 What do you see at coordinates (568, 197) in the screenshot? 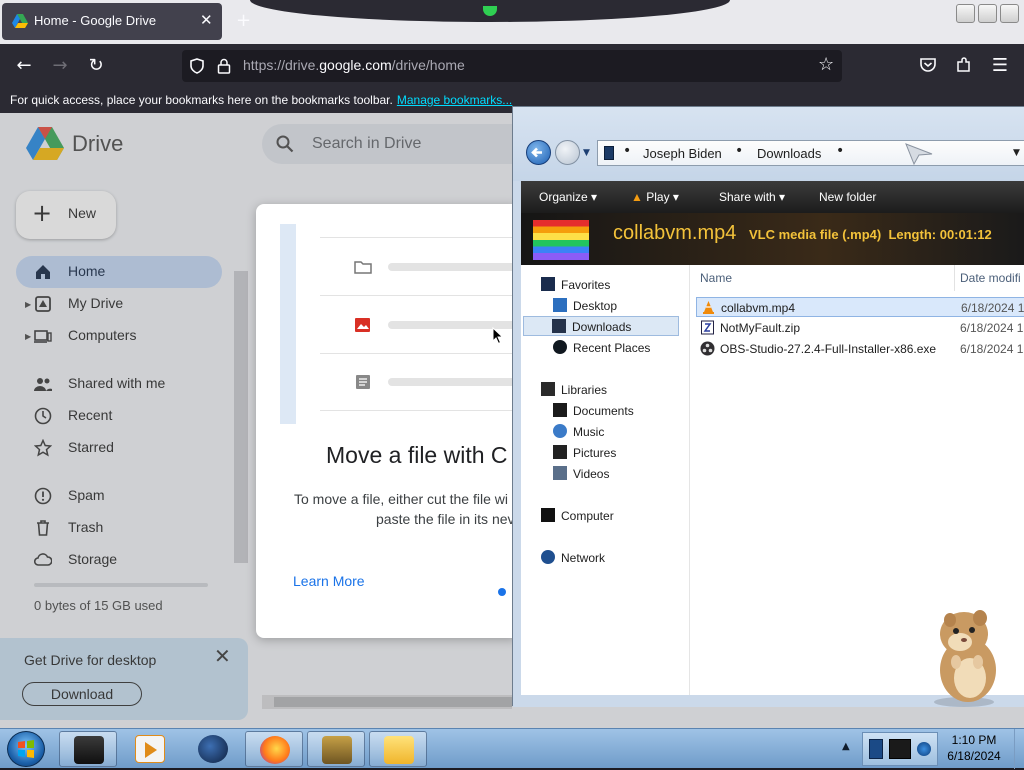
I see `organize-button: Organize ▾` at bounding box center [568, 197].